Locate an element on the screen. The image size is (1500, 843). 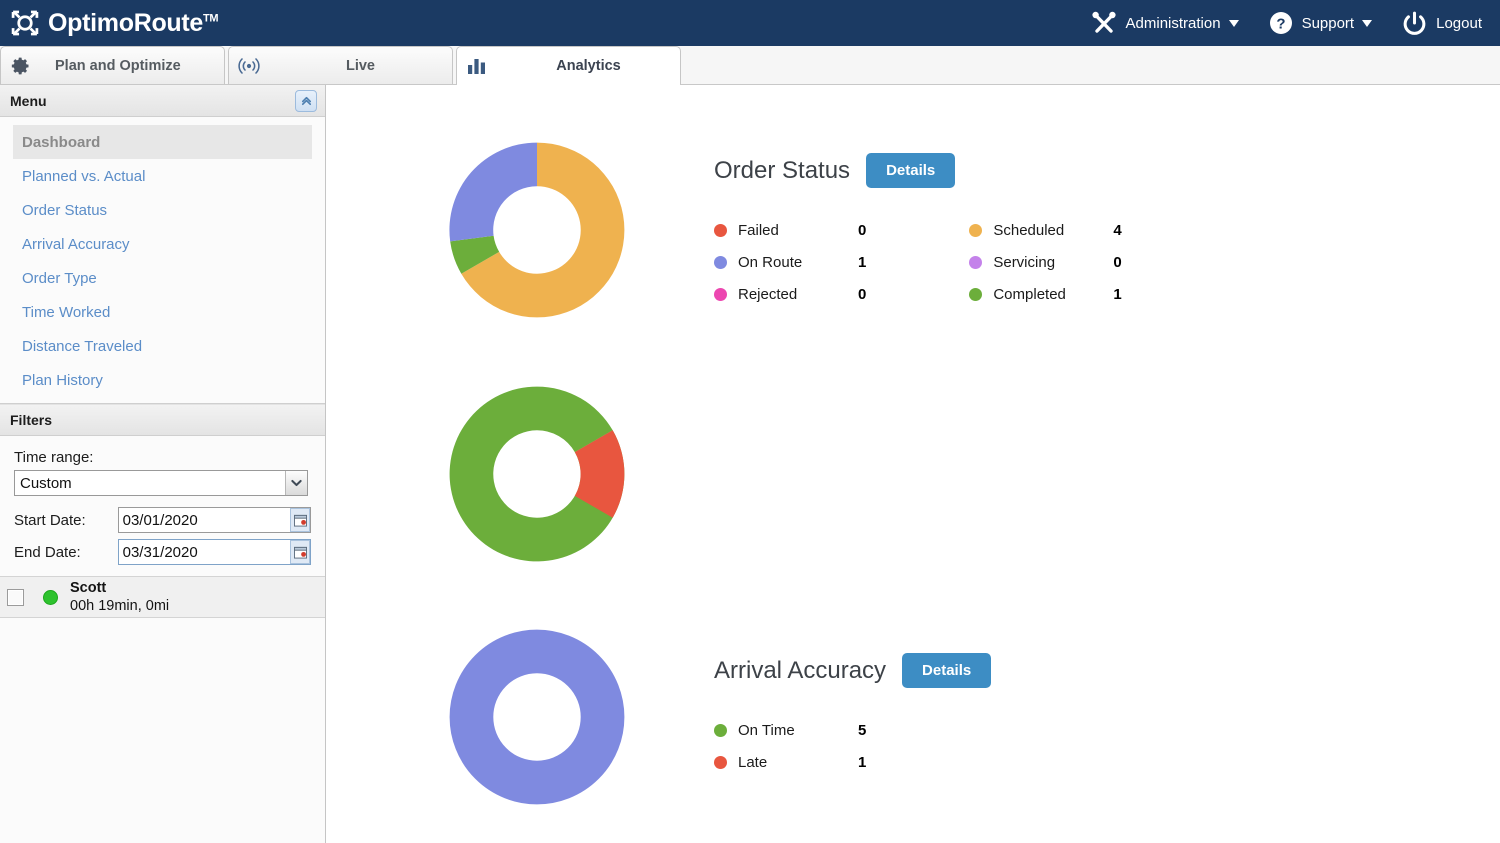
start-date-input is located at coordinates (214, 520).